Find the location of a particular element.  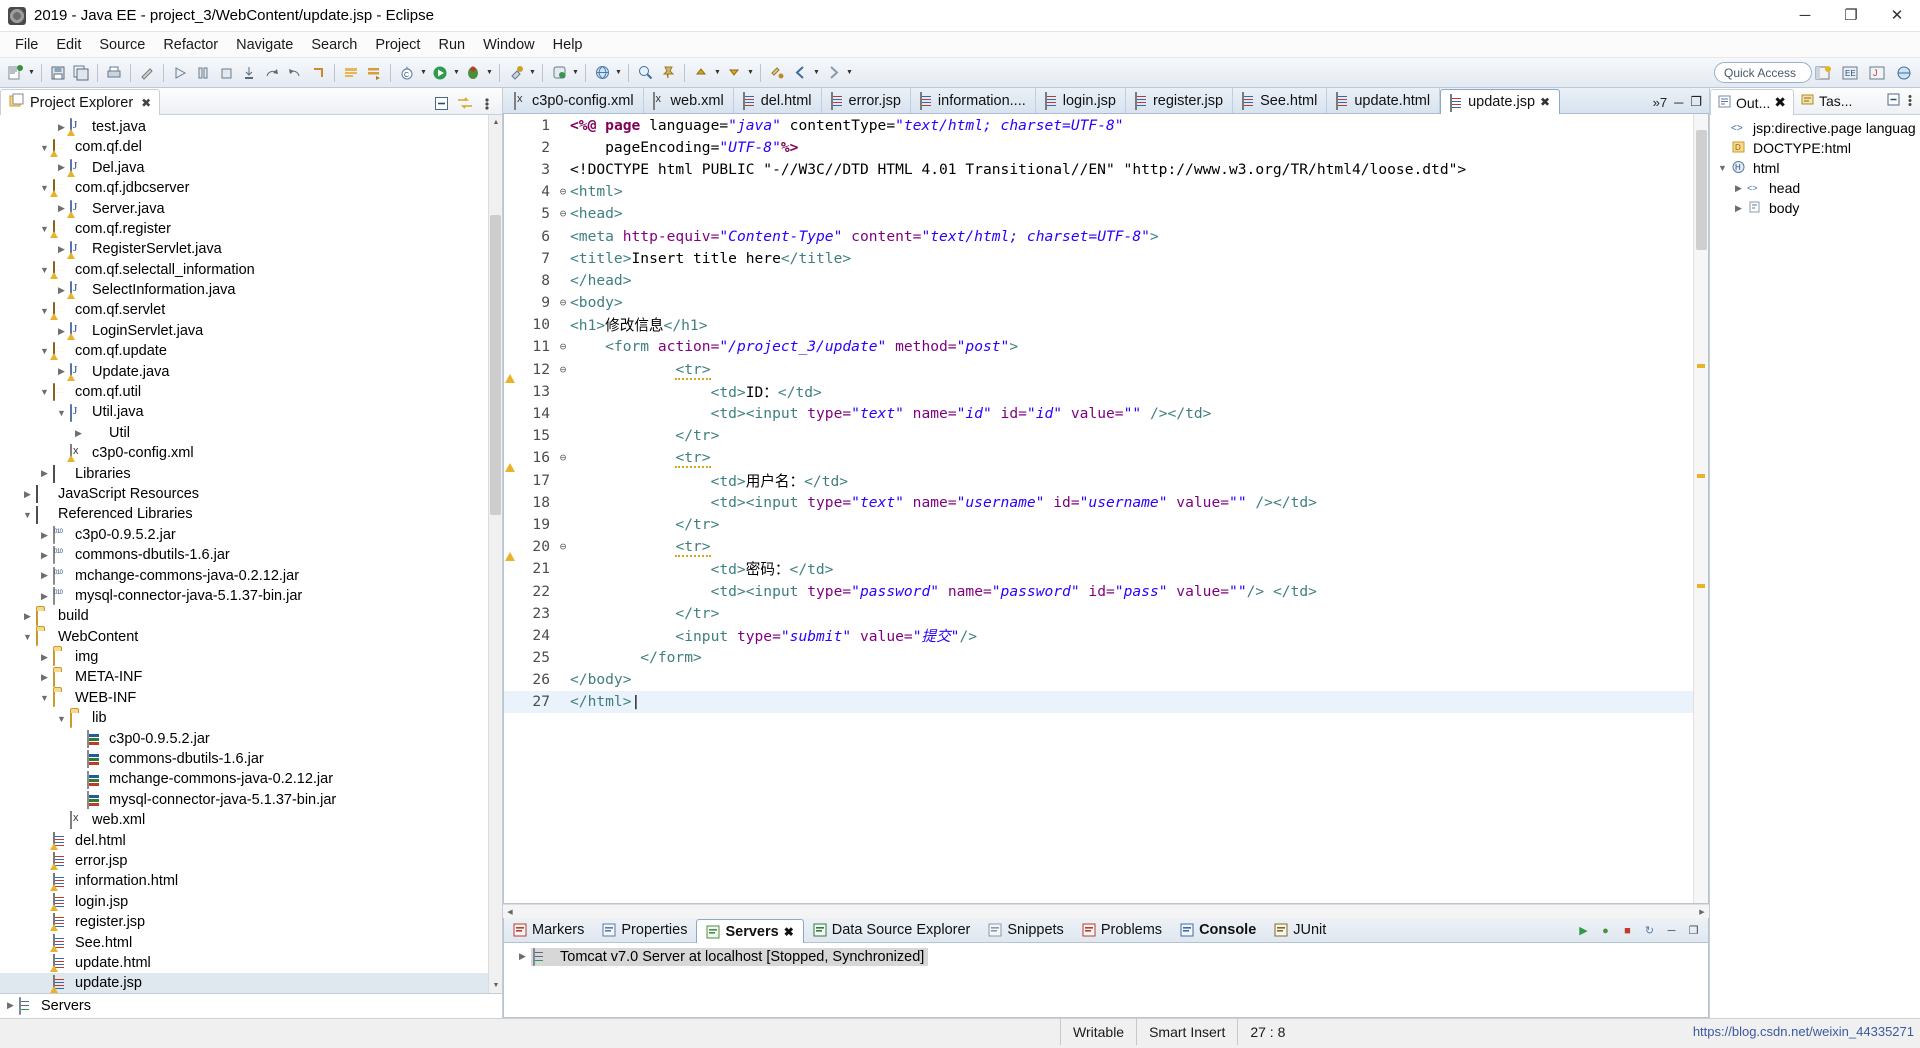

menu-window: Window is located at coordinates (509, 45).